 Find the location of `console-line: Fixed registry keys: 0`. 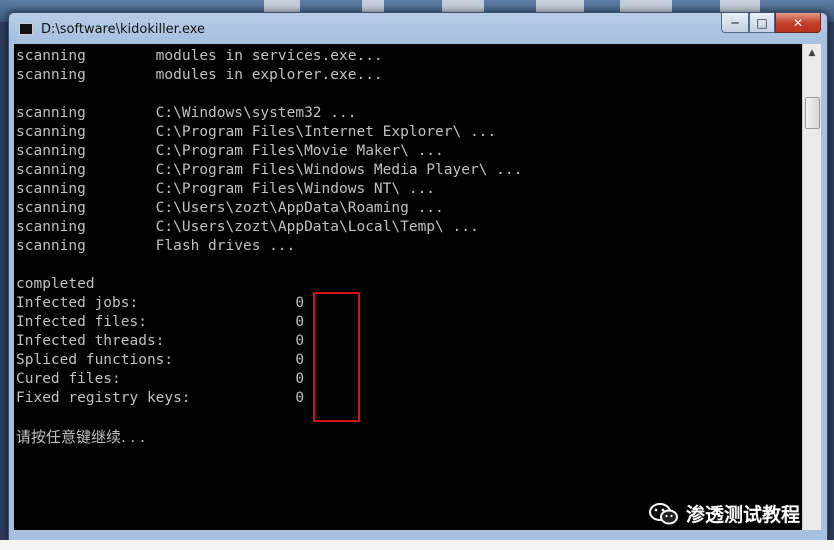

console-line: Fixed registry keys: 0 is located at coordinates (160, 398).